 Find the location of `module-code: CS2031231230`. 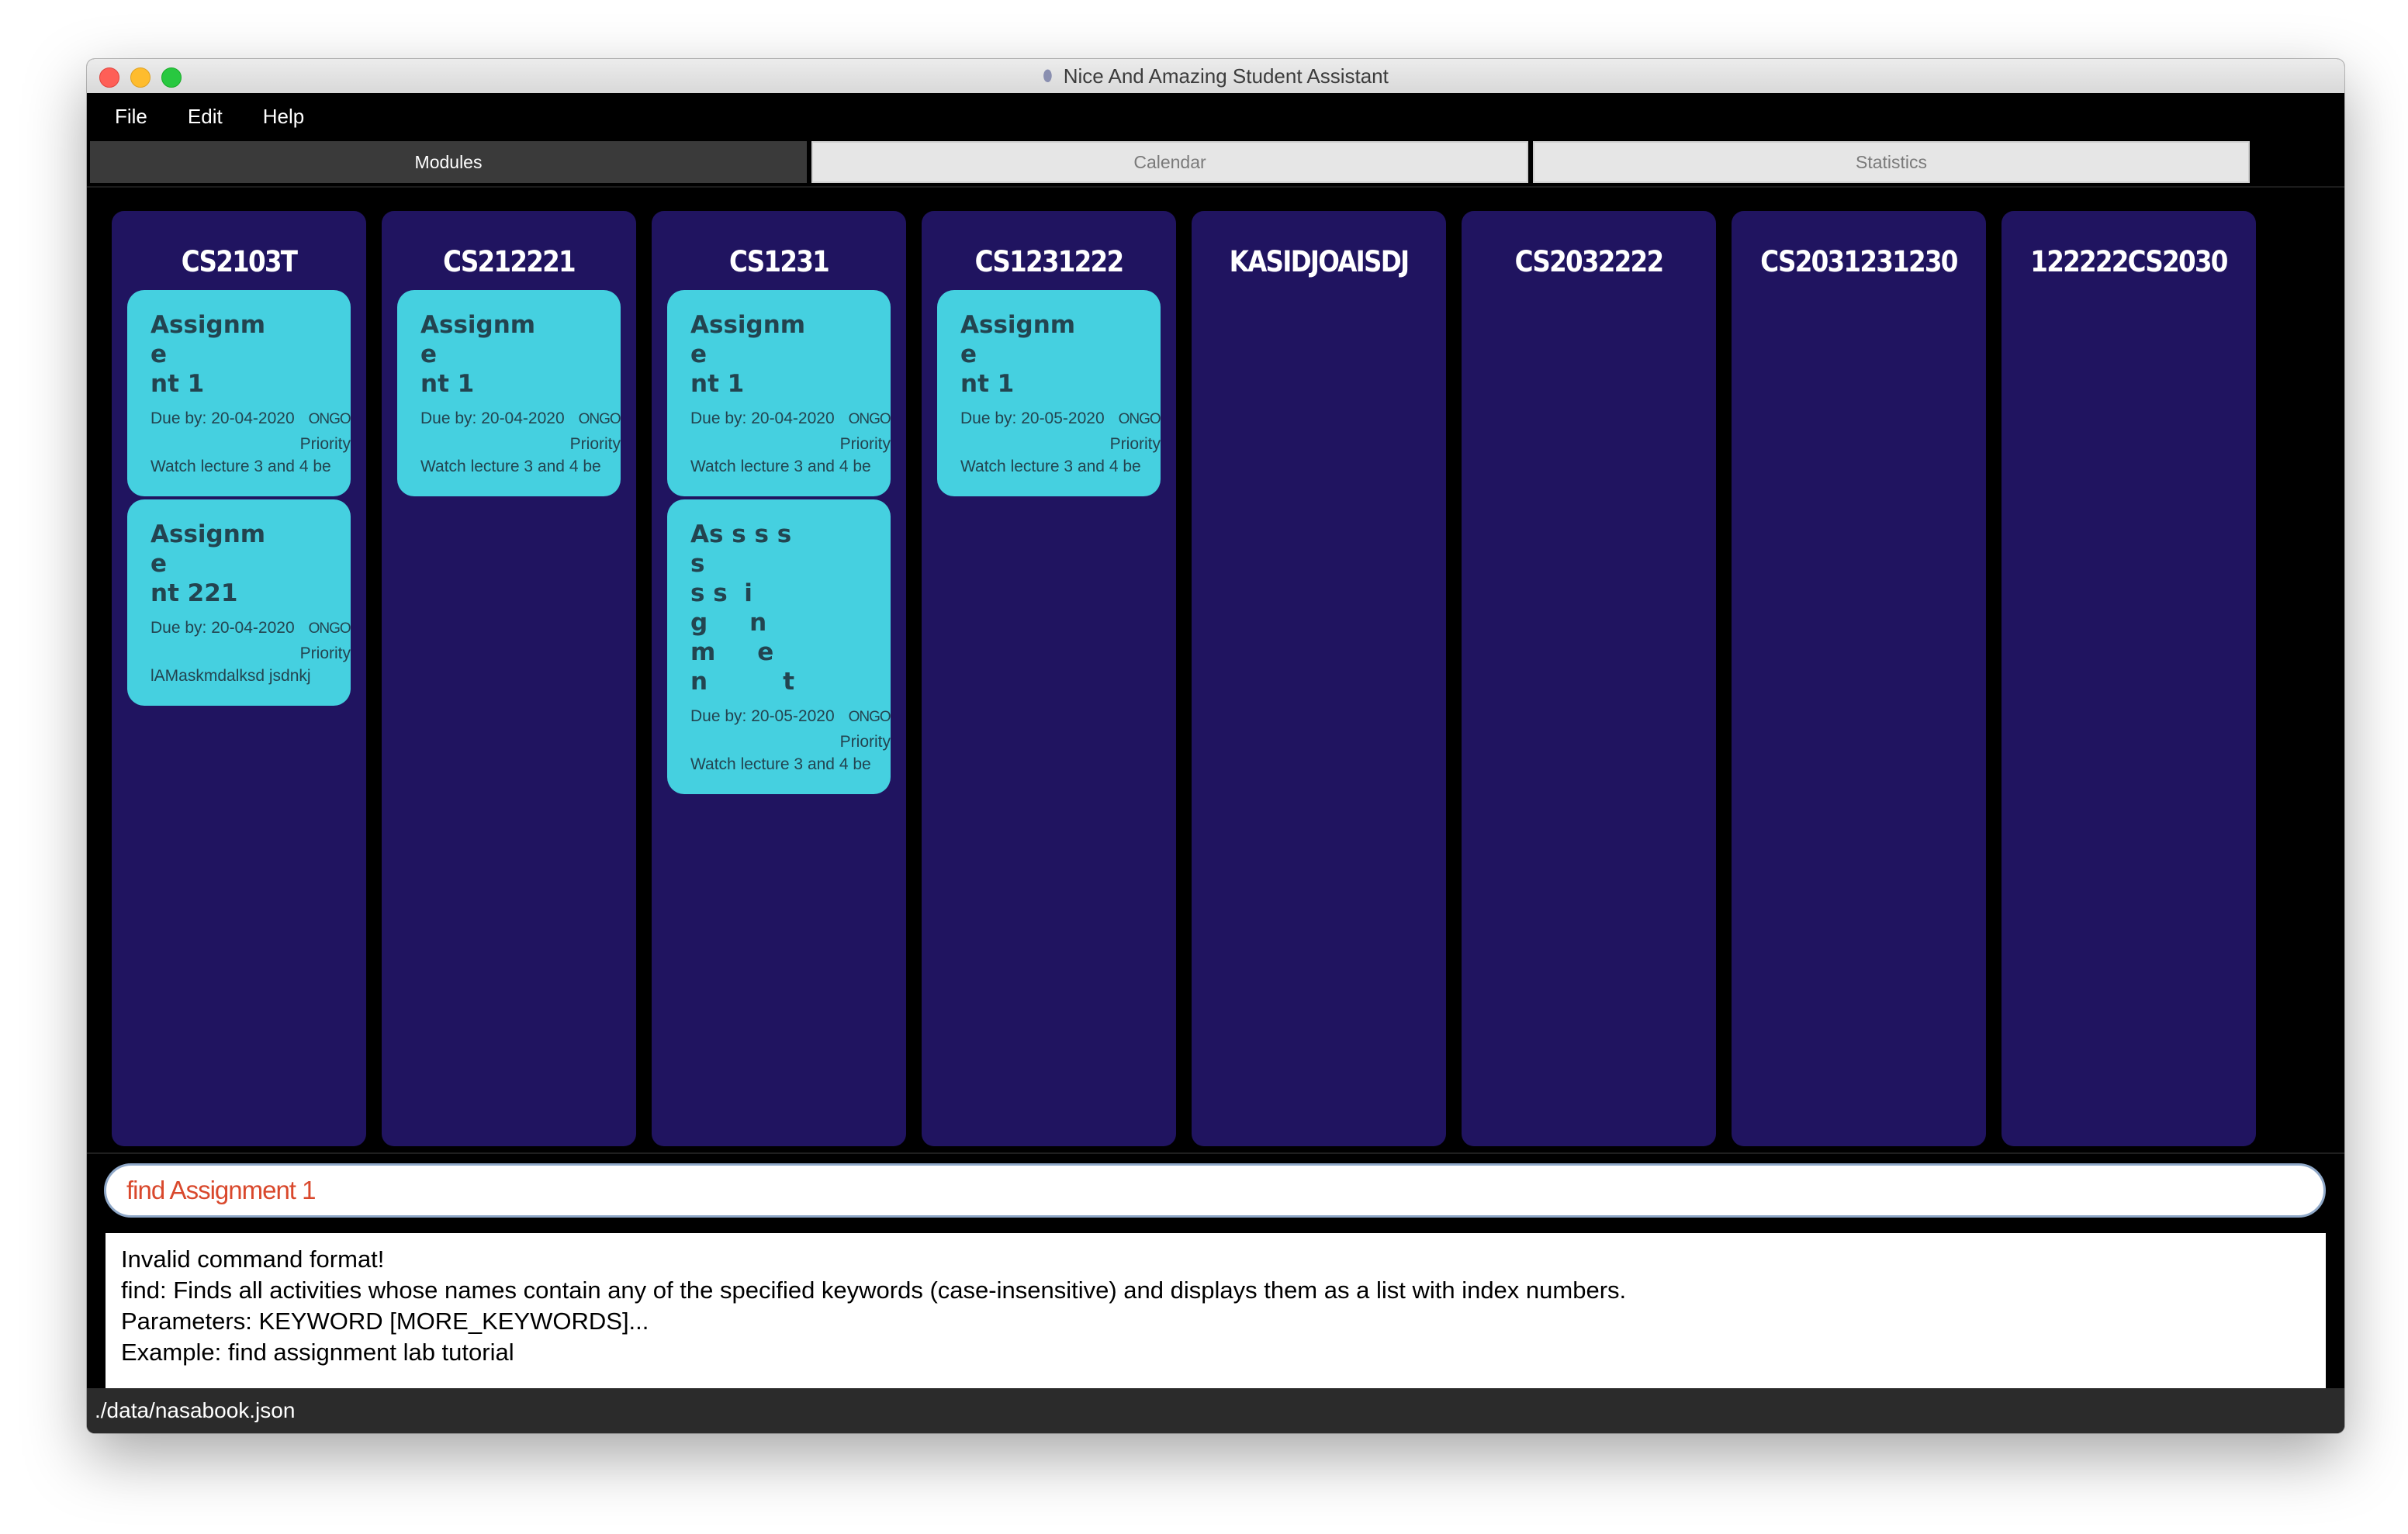

module-code: CS2031231230 is located at coordinates (1859, 261).